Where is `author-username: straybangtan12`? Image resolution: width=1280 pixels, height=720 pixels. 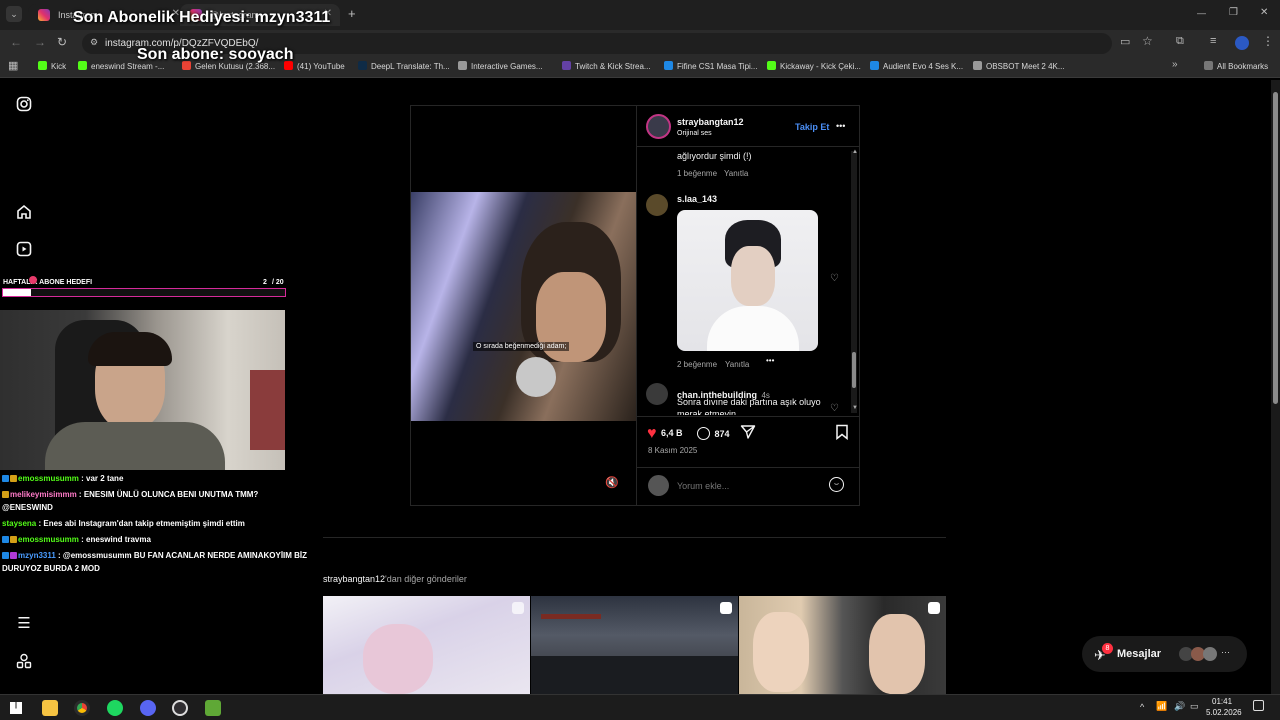 author-username: straybangtan12 is located at coordinates (710, 122).